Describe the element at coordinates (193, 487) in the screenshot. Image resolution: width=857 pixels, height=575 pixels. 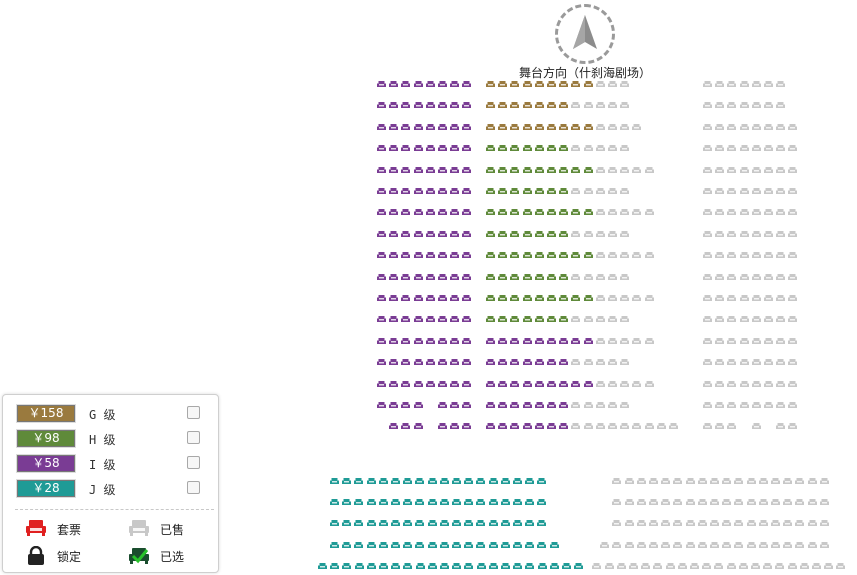
I see `price-filter-checkbox-j` at that location.